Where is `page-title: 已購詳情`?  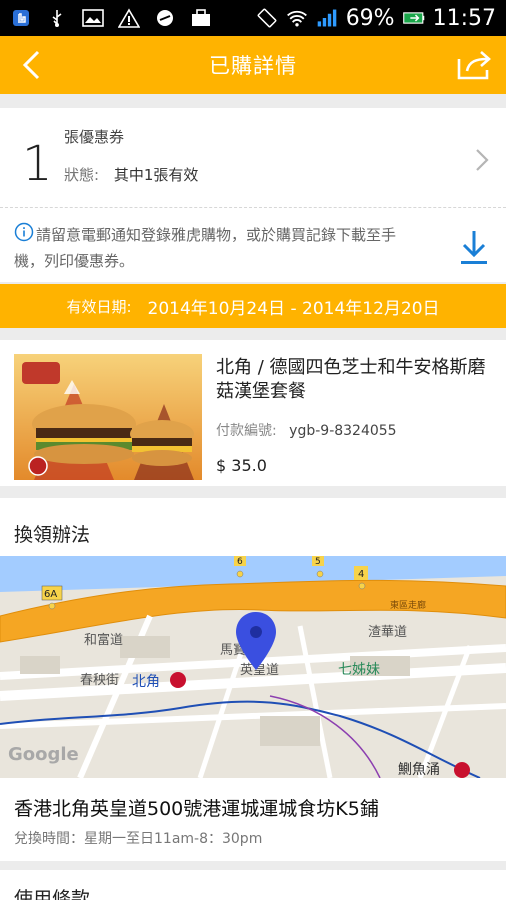
page-title: 已購詳情 is located at coordinates (253, 66).